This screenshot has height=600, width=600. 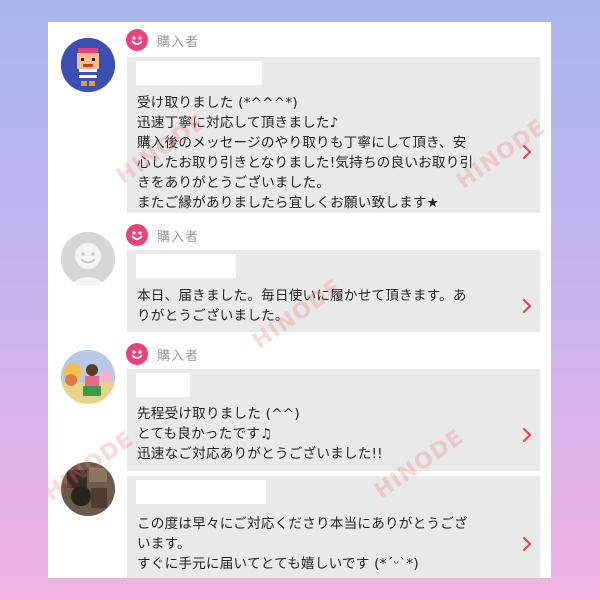 What do you see at coordinates (88, 65) in the screenshot?
I see `cartoon-character-avatar-icon` at bounding box center [88, 65].